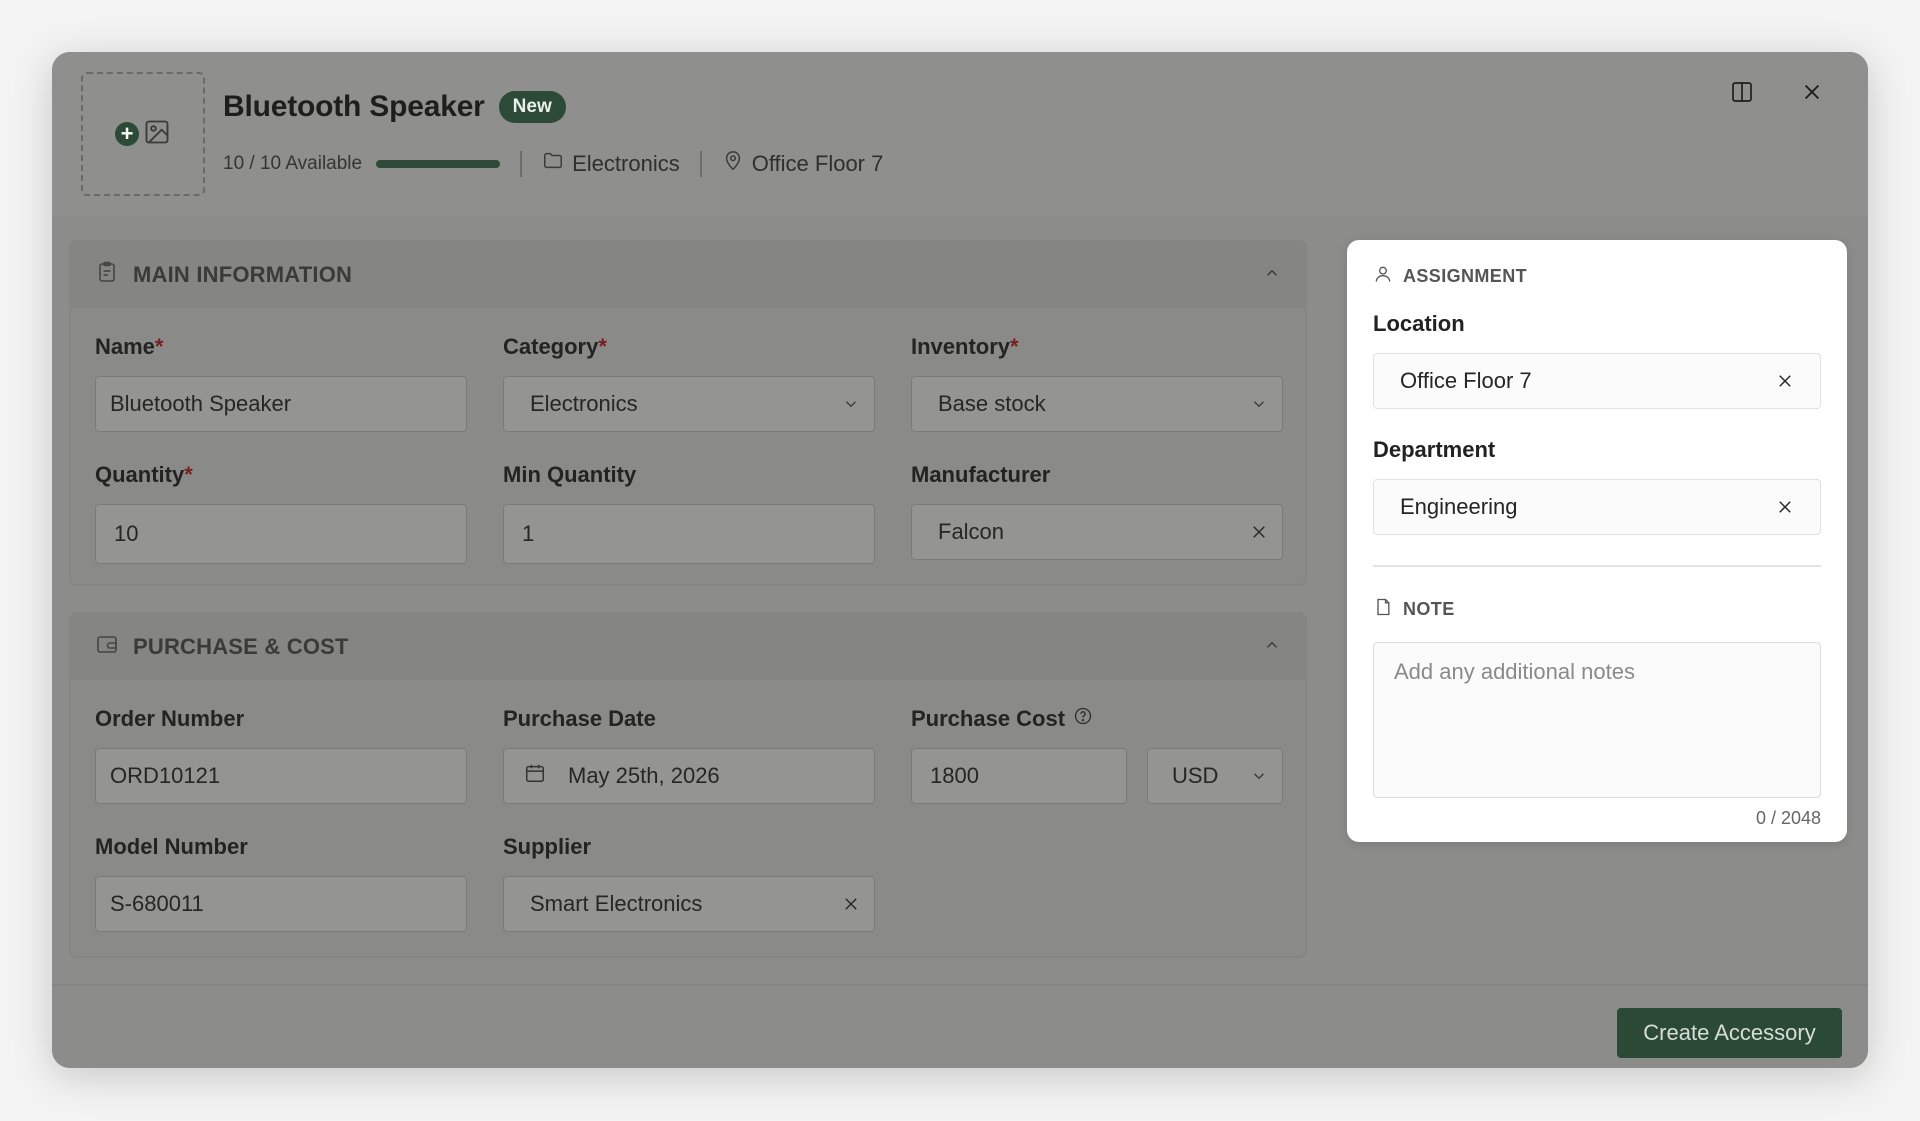  I want to click on dialog-footer: Create Accessory, so click(960, 1026).